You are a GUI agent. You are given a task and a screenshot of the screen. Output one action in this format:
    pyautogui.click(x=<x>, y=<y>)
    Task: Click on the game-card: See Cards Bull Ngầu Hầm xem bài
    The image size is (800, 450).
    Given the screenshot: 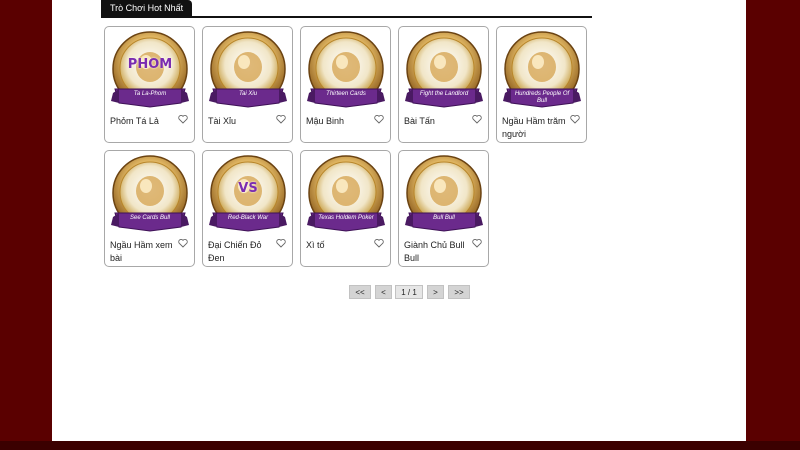 What is the action you would take?
    pyautogui.click(x=149, y=208)
    